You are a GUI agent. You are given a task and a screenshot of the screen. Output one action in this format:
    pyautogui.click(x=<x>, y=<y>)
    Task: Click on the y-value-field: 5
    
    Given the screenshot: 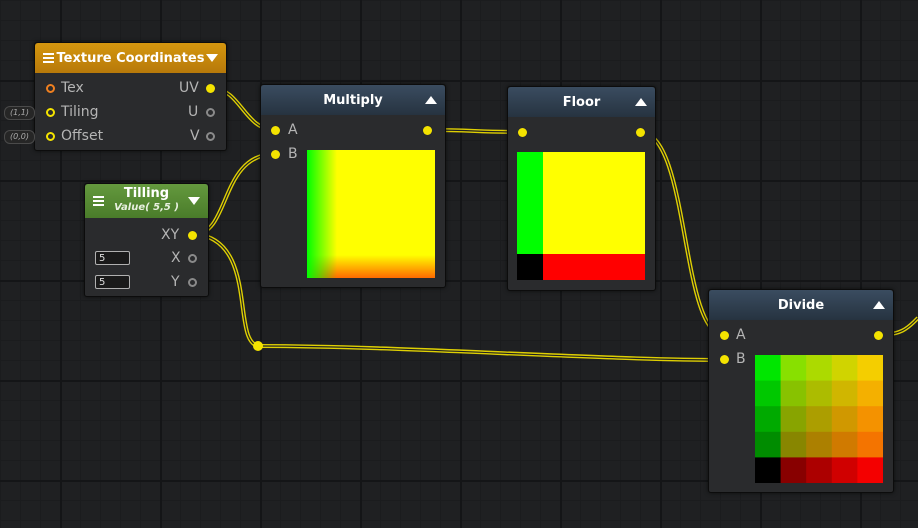 What is the action you would take?
    pyautogui.click(x=112, y=282)
    